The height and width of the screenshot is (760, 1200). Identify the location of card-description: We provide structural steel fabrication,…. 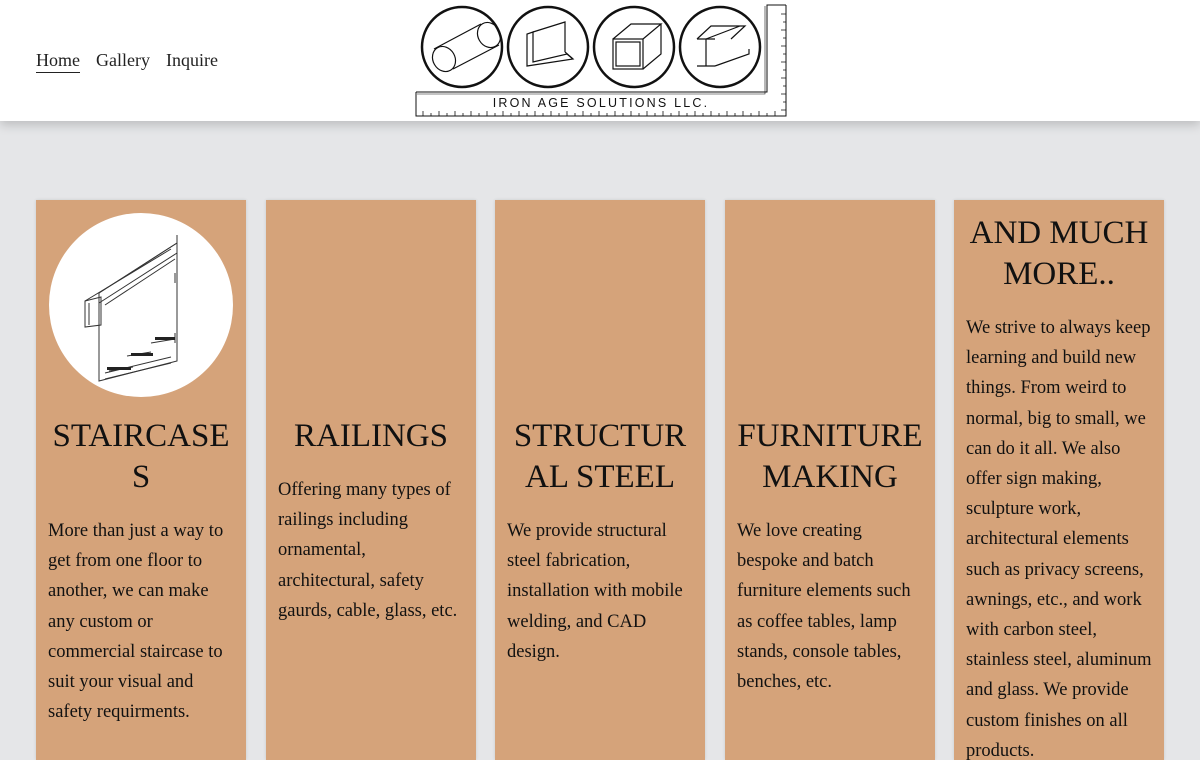
(595, 591).